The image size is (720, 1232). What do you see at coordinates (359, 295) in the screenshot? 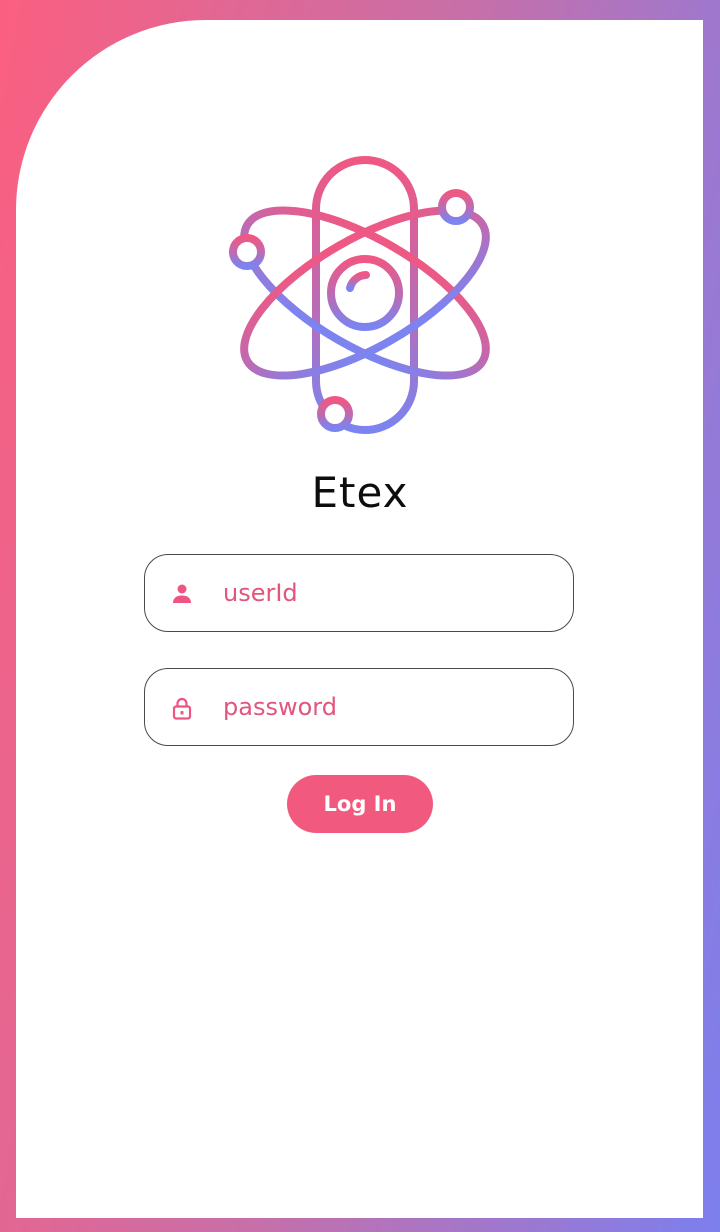
I see `atom-icon` at bounding box center [359, 295].